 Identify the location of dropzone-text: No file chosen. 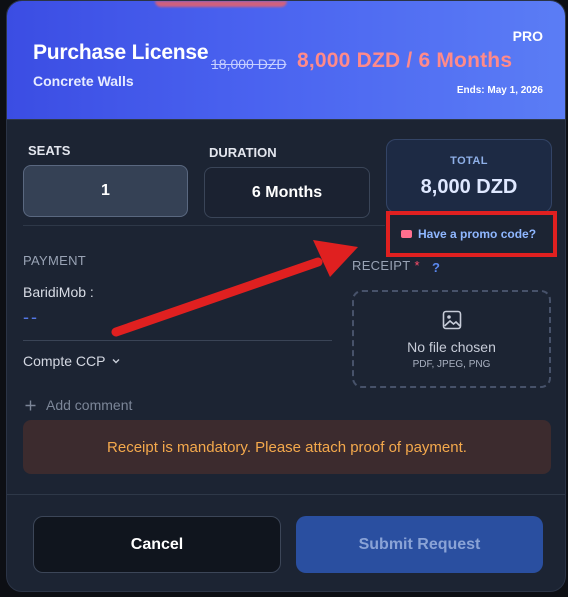
(451, 347).